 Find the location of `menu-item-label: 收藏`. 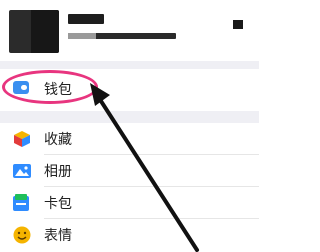

menu-item-label: 收藏 is located at coordinates (58, 140).